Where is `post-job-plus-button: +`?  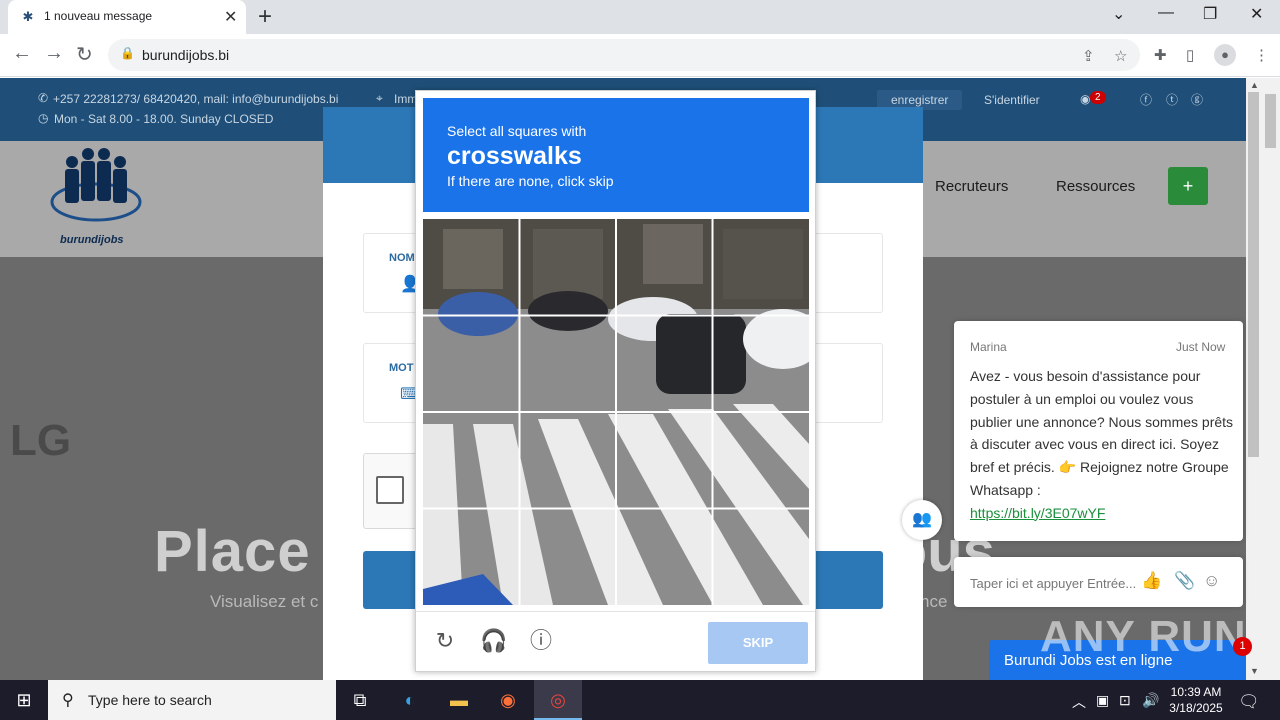
post-job-plus-button: + is located at coordinates (1188, 186).